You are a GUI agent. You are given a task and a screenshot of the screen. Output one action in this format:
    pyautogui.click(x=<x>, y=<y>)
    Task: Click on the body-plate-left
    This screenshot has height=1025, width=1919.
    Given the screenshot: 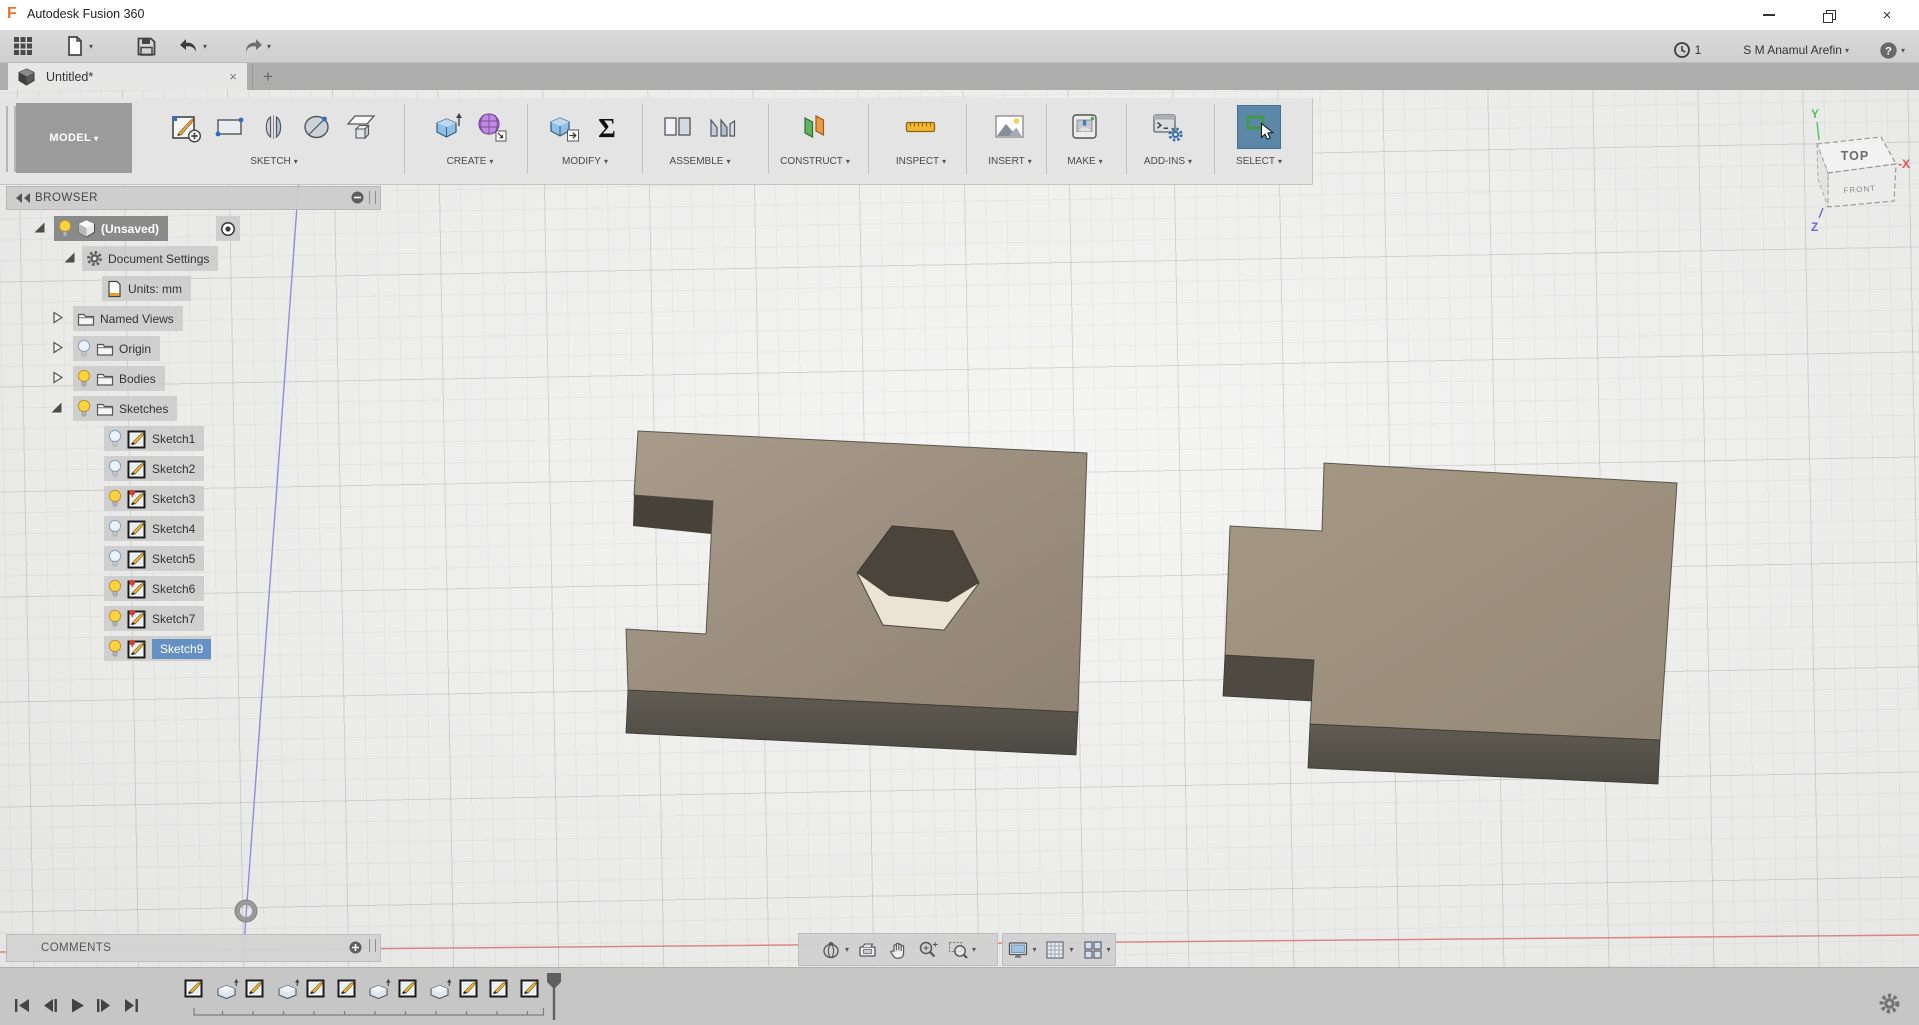 What is the action you would take?
    pyautogui.click(x=856, y=593)
    